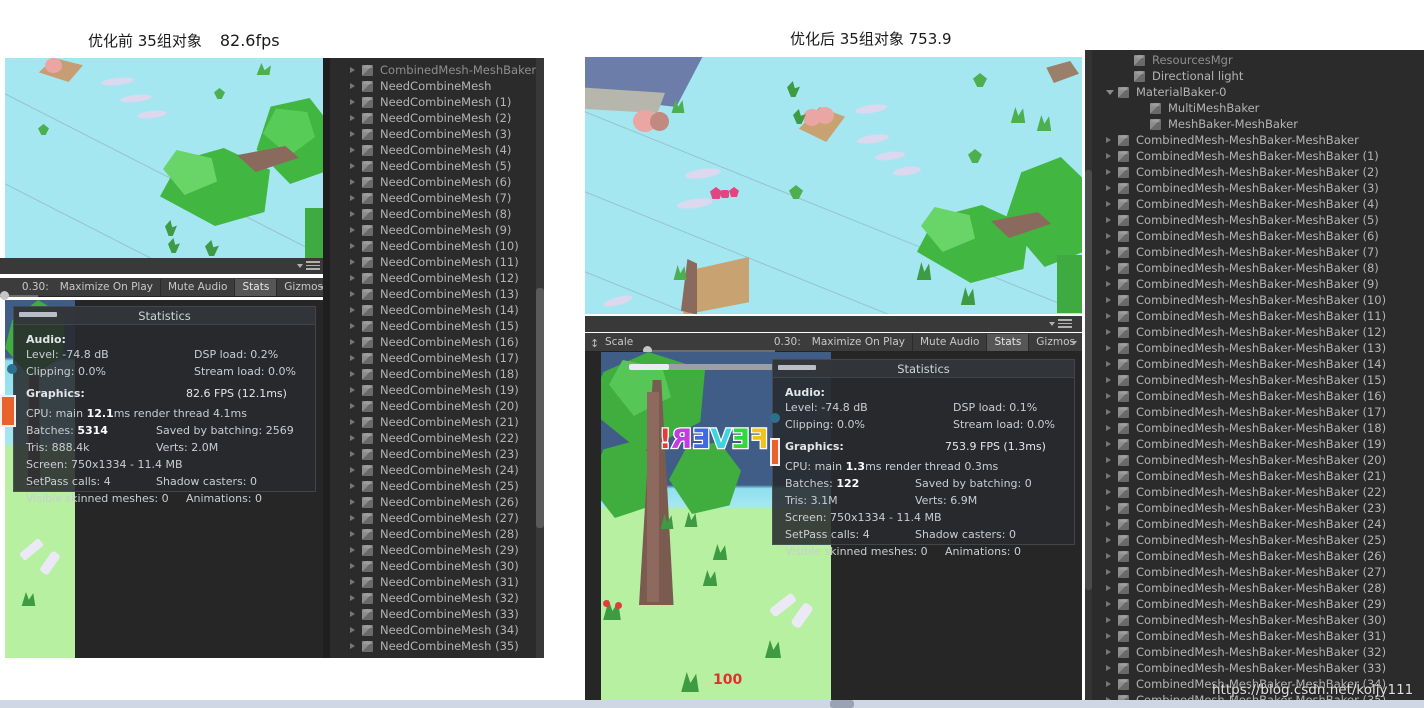 This screenshot has width=1424, height=708. Describe the element at coordinates (440, 630) in the screenshot. I see `hierarchy-item: NeedCombineMesh (34)` at that location.